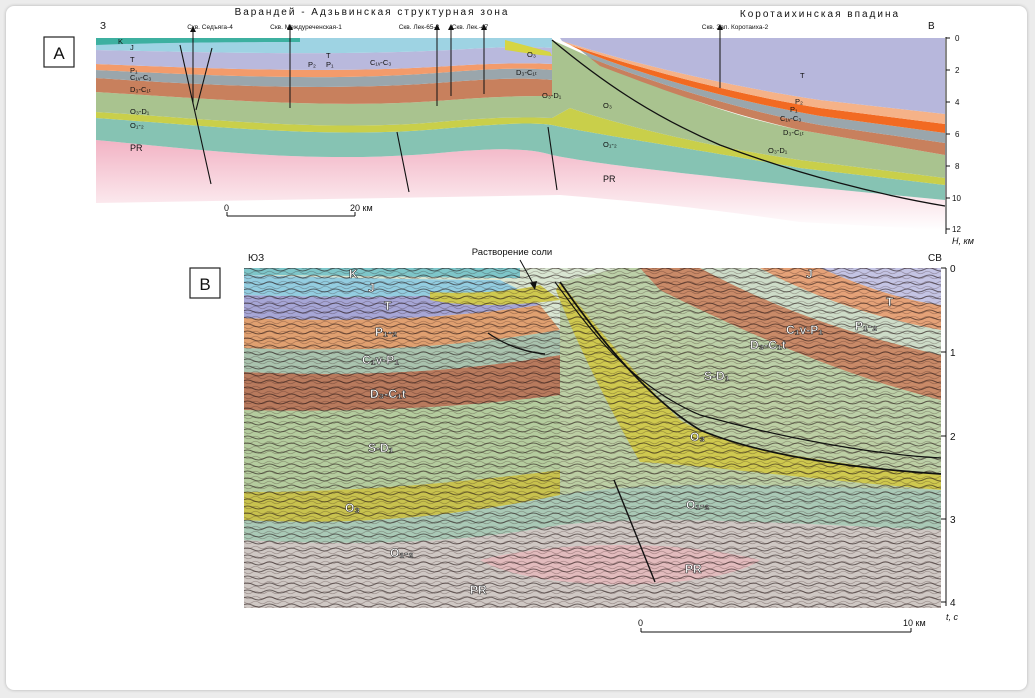 This screenshot has width=1035, height=698. I want to click on scale-a-start: 0, so click(226, 208).